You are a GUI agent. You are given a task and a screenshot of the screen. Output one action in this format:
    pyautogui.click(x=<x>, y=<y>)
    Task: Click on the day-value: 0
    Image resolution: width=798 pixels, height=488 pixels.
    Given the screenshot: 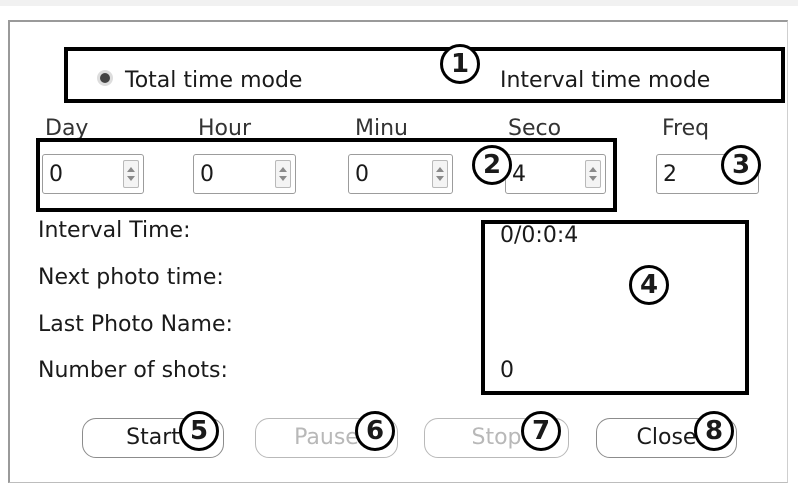 What is the action you would take?
    pyautogui.click(x=56, y=174)
    